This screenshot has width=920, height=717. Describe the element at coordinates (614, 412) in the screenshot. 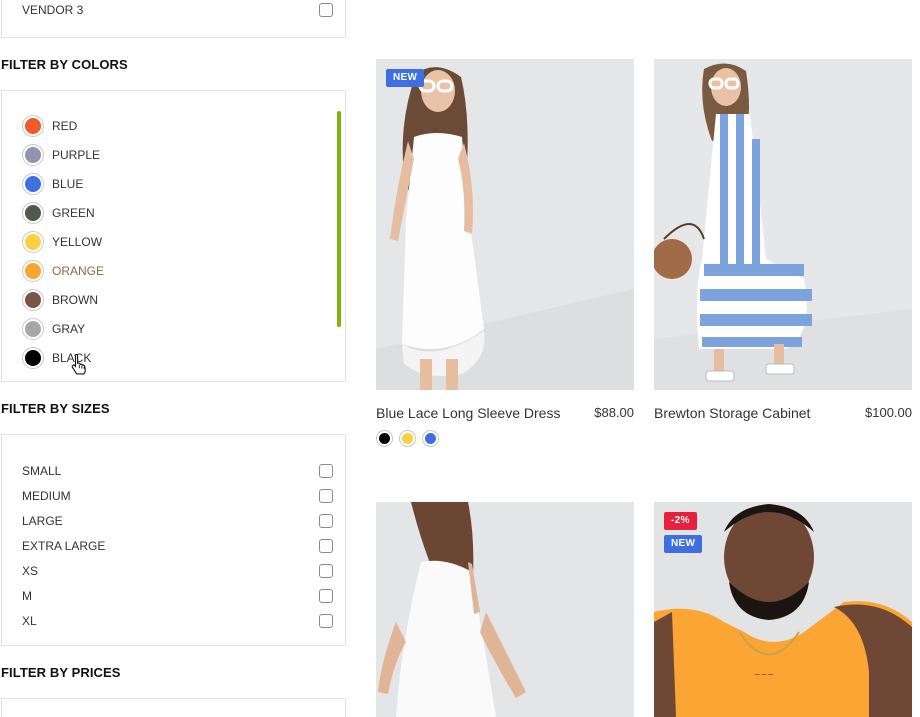

I see `product-price: $88.00` at that location.